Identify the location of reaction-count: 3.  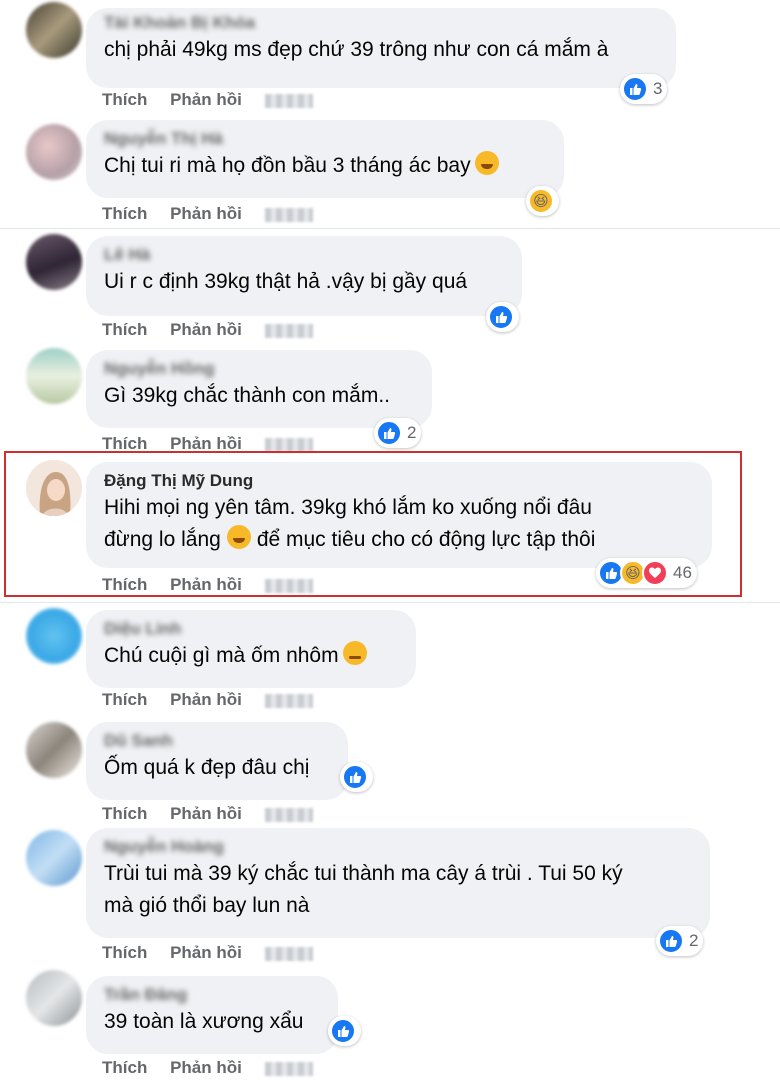
(658, 88).